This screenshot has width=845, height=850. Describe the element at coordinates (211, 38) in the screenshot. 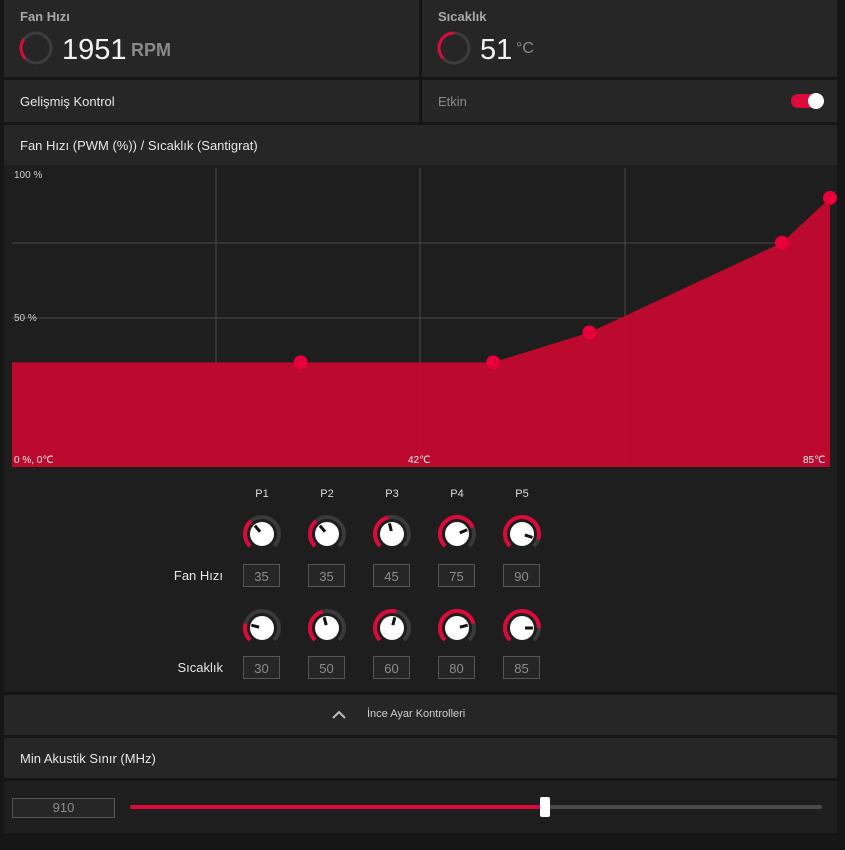

I see `fan-speed-panel: Fan Hızı 1951 RPM` at that location.